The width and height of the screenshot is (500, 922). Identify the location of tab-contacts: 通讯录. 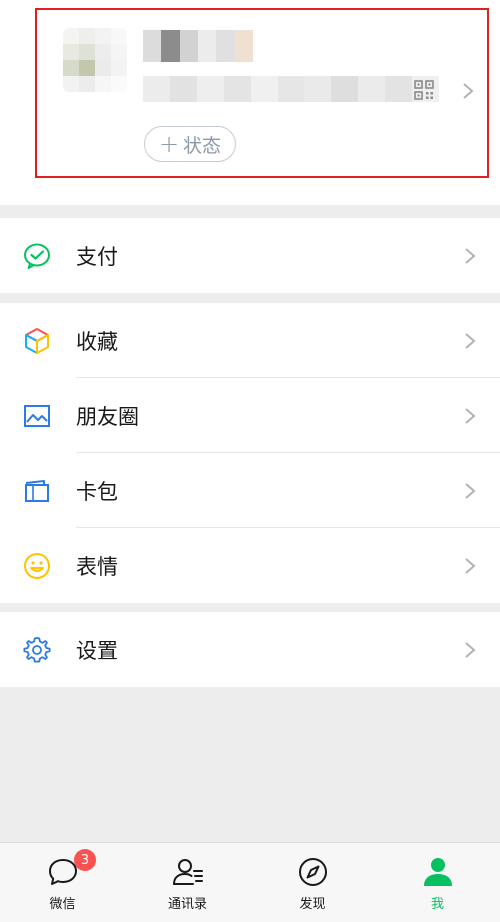
(187, 882).